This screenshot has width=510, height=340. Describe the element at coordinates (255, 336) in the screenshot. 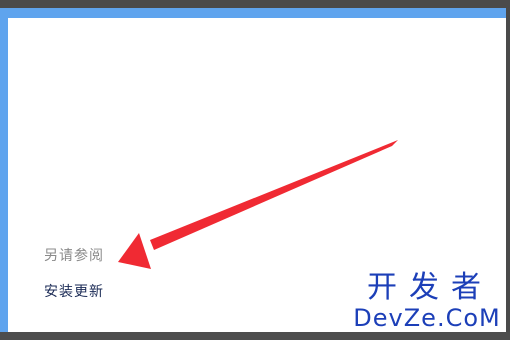

I see `bottom-dark-bar` at that location.